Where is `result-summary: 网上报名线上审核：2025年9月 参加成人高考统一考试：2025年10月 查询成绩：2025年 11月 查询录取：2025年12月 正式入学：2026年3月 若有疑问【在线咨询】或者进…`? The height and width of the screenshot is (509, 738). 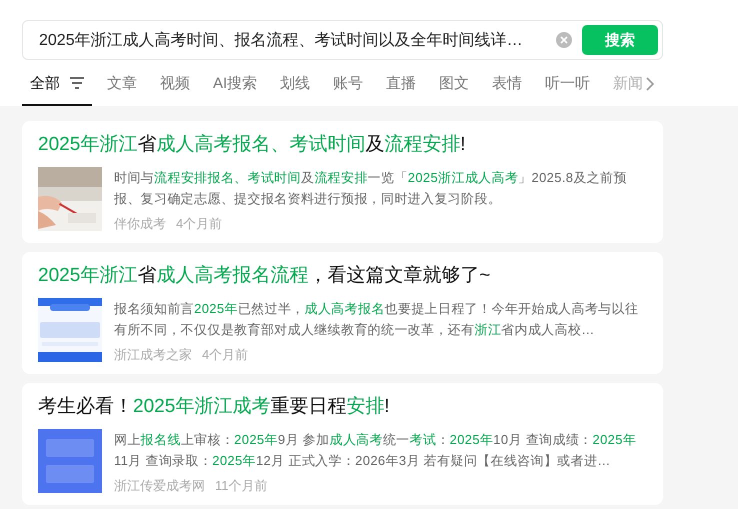
result-summary: 网上报名线上审核：2025年9月 参加成人高考统一考试：2025年10月 查询成绩：2025年 11月 查询录取：2025年12月 正式入学：2026年3月 若有疑问【在线咨询】或者进… is located at coordinates (376, 450).